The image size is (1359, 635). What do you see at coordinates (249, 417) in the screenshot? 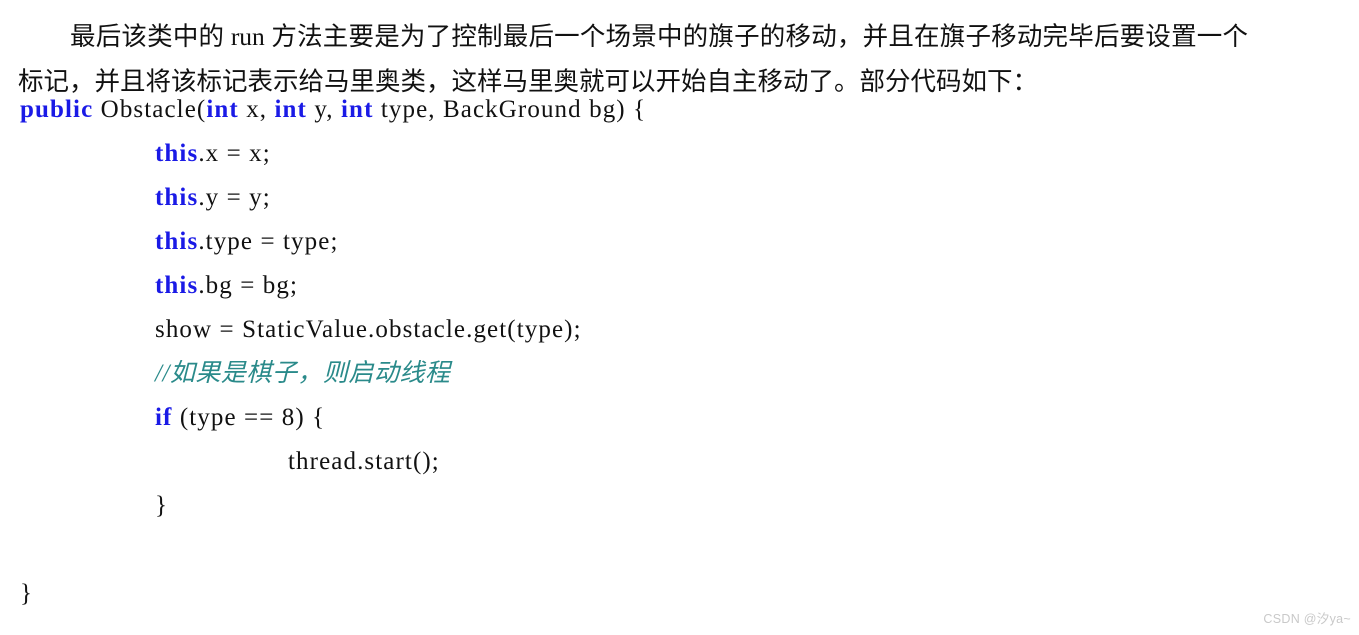
I see `code-token-plain: (type == 8) {` at bounding box center [249, 417].